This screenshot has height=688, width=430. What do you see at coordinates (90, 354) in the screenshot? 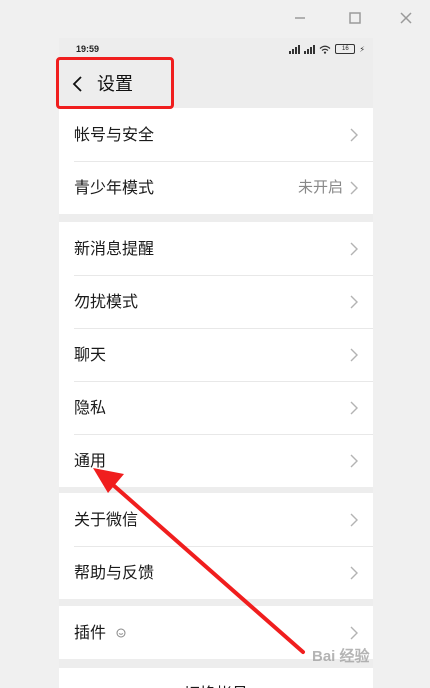
I see `settings-item-label: 聊天` at bounding box center [90, 354].